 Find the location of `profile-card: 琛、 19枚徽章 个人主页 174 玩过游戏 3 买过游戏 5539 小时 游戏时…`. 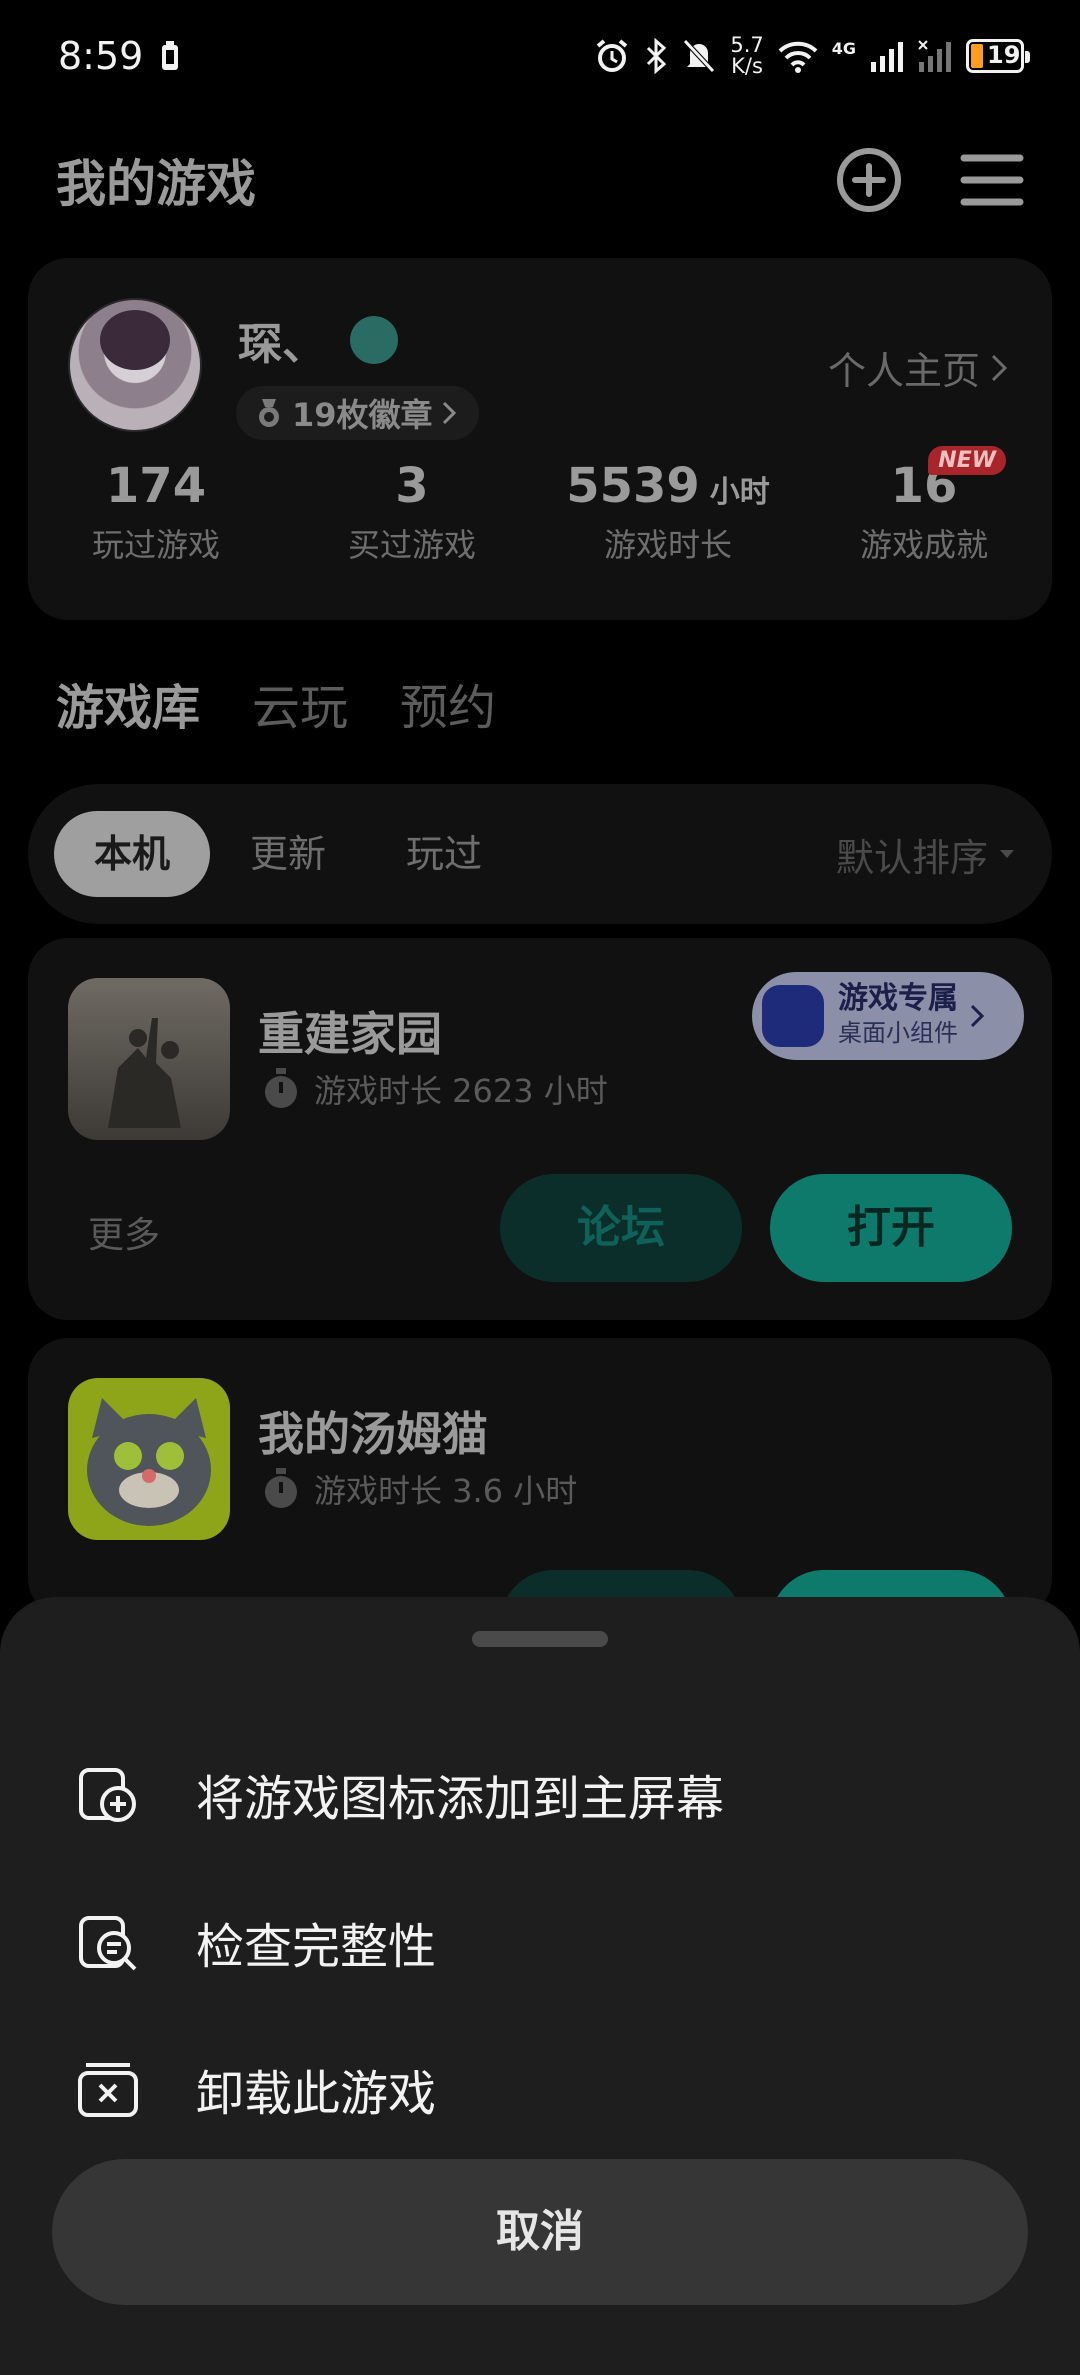

profile-card: 琛、 19枚徽章 个人主页 174 玩过游戏 3 买过游戏 5539 小时 游戏时… is located at coordinates (540, 439).